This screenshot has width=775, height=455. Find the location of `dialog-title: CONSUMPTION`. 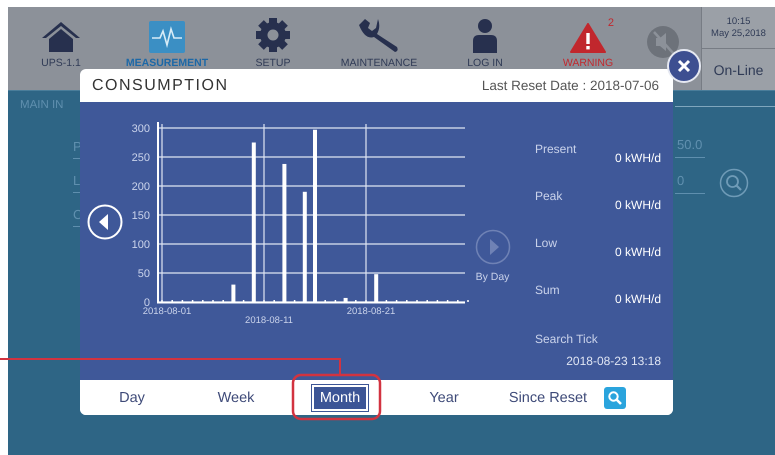

dialog-title: CONSUMPTION is located at coordinates (160, 85).